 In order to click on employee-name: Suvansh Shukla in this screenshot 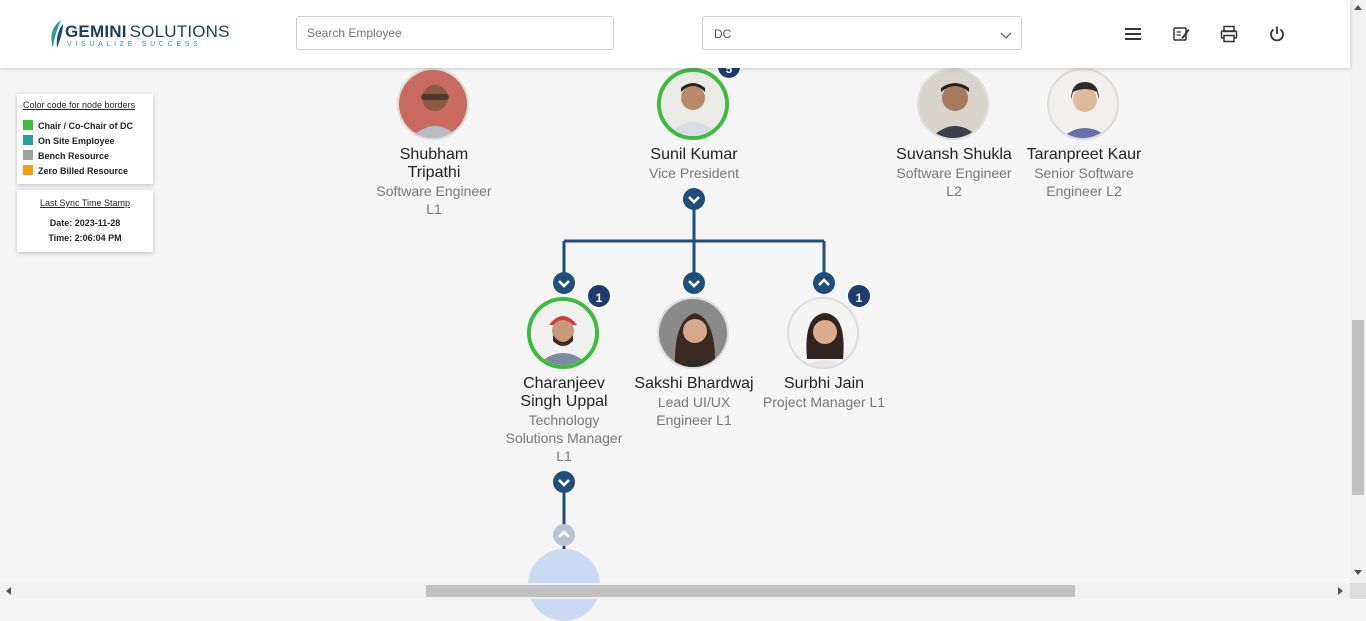, I will do `click(954, 154)`.